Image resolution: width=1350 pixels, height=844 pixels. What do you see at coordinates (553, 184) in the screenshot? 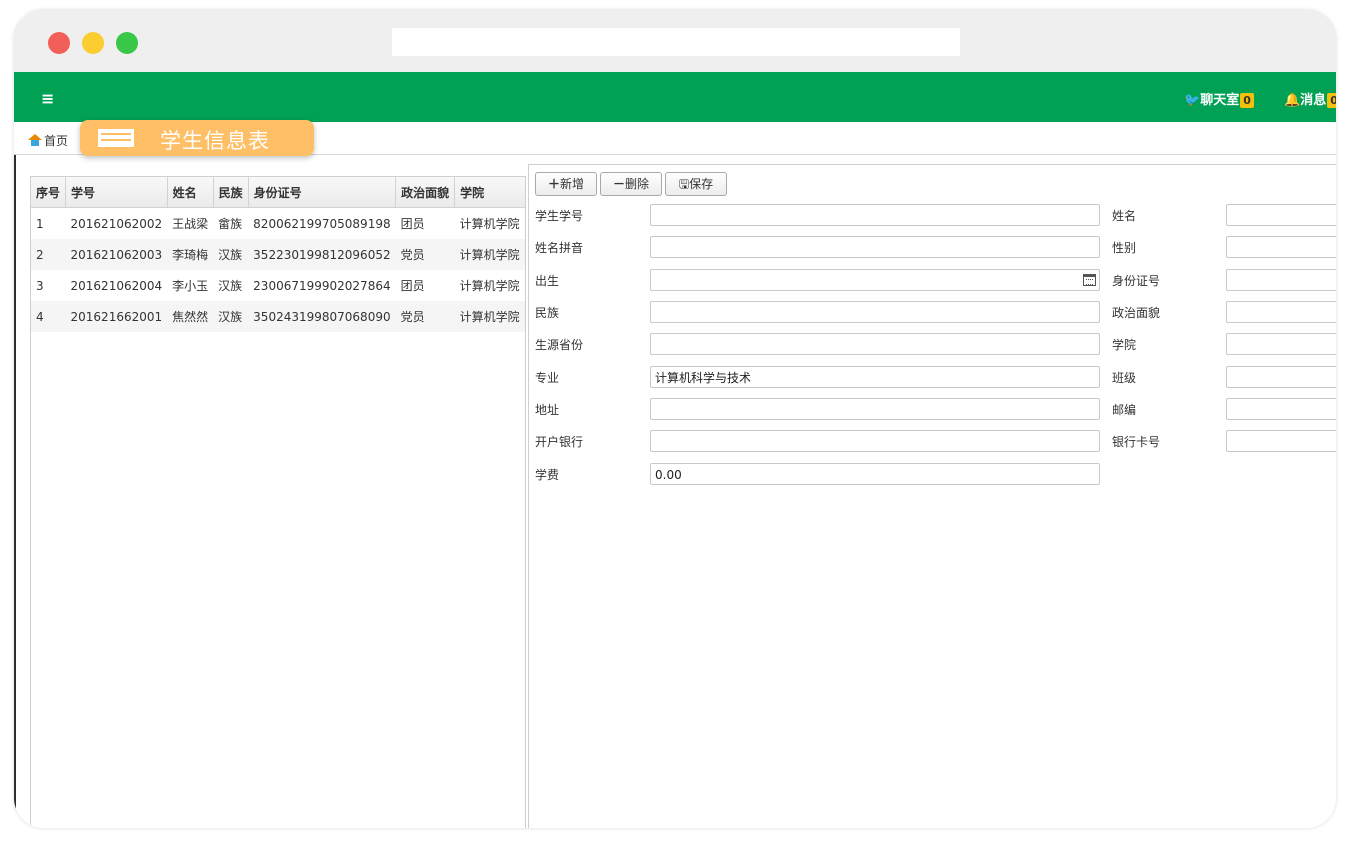
I see `plus-icon: ＋` at bounding box center [553, 184].